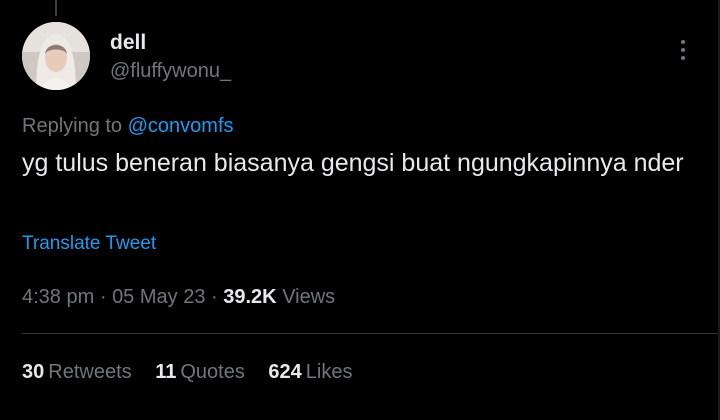  I want to click on quotes-stat: 11 Quotes, so click(200, 372).